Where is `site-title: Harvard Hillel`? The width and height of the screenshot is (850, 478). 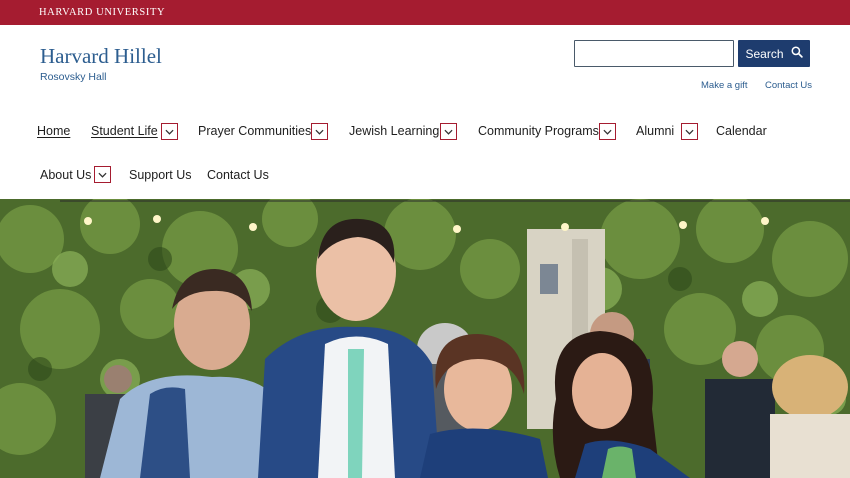
site-title: Harvard Hillel is located at coordinates (101, 56).